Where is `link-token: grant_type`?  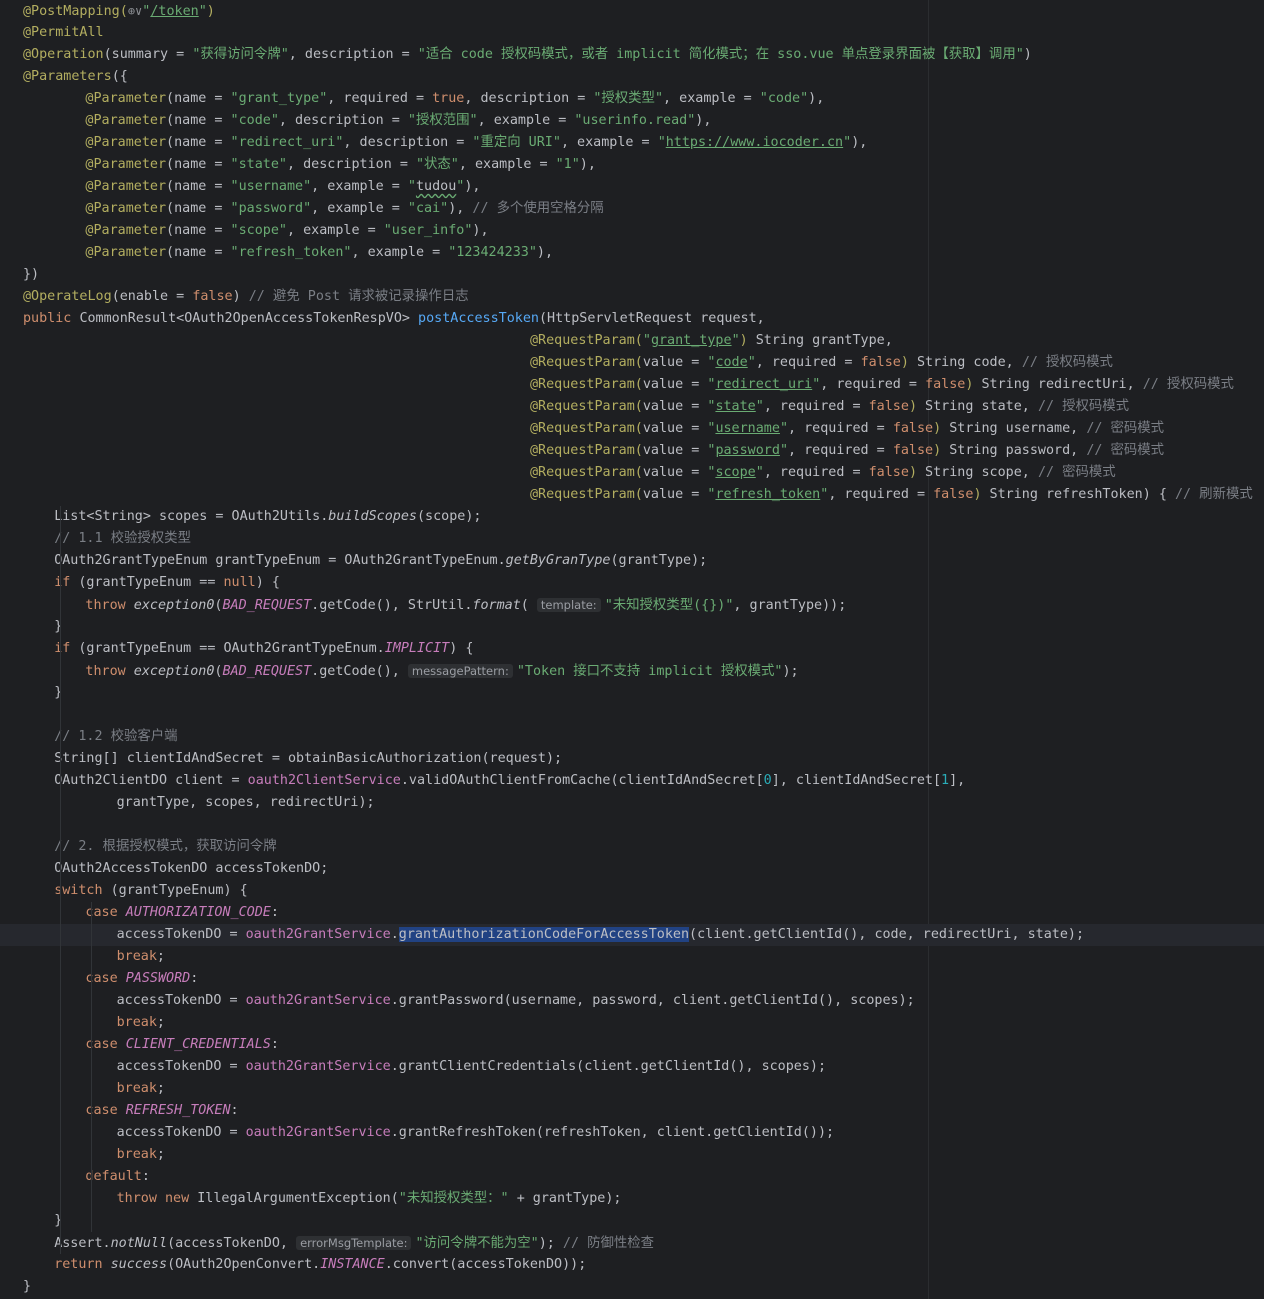 link-token: grant_type is located at coordinates (691, 340).